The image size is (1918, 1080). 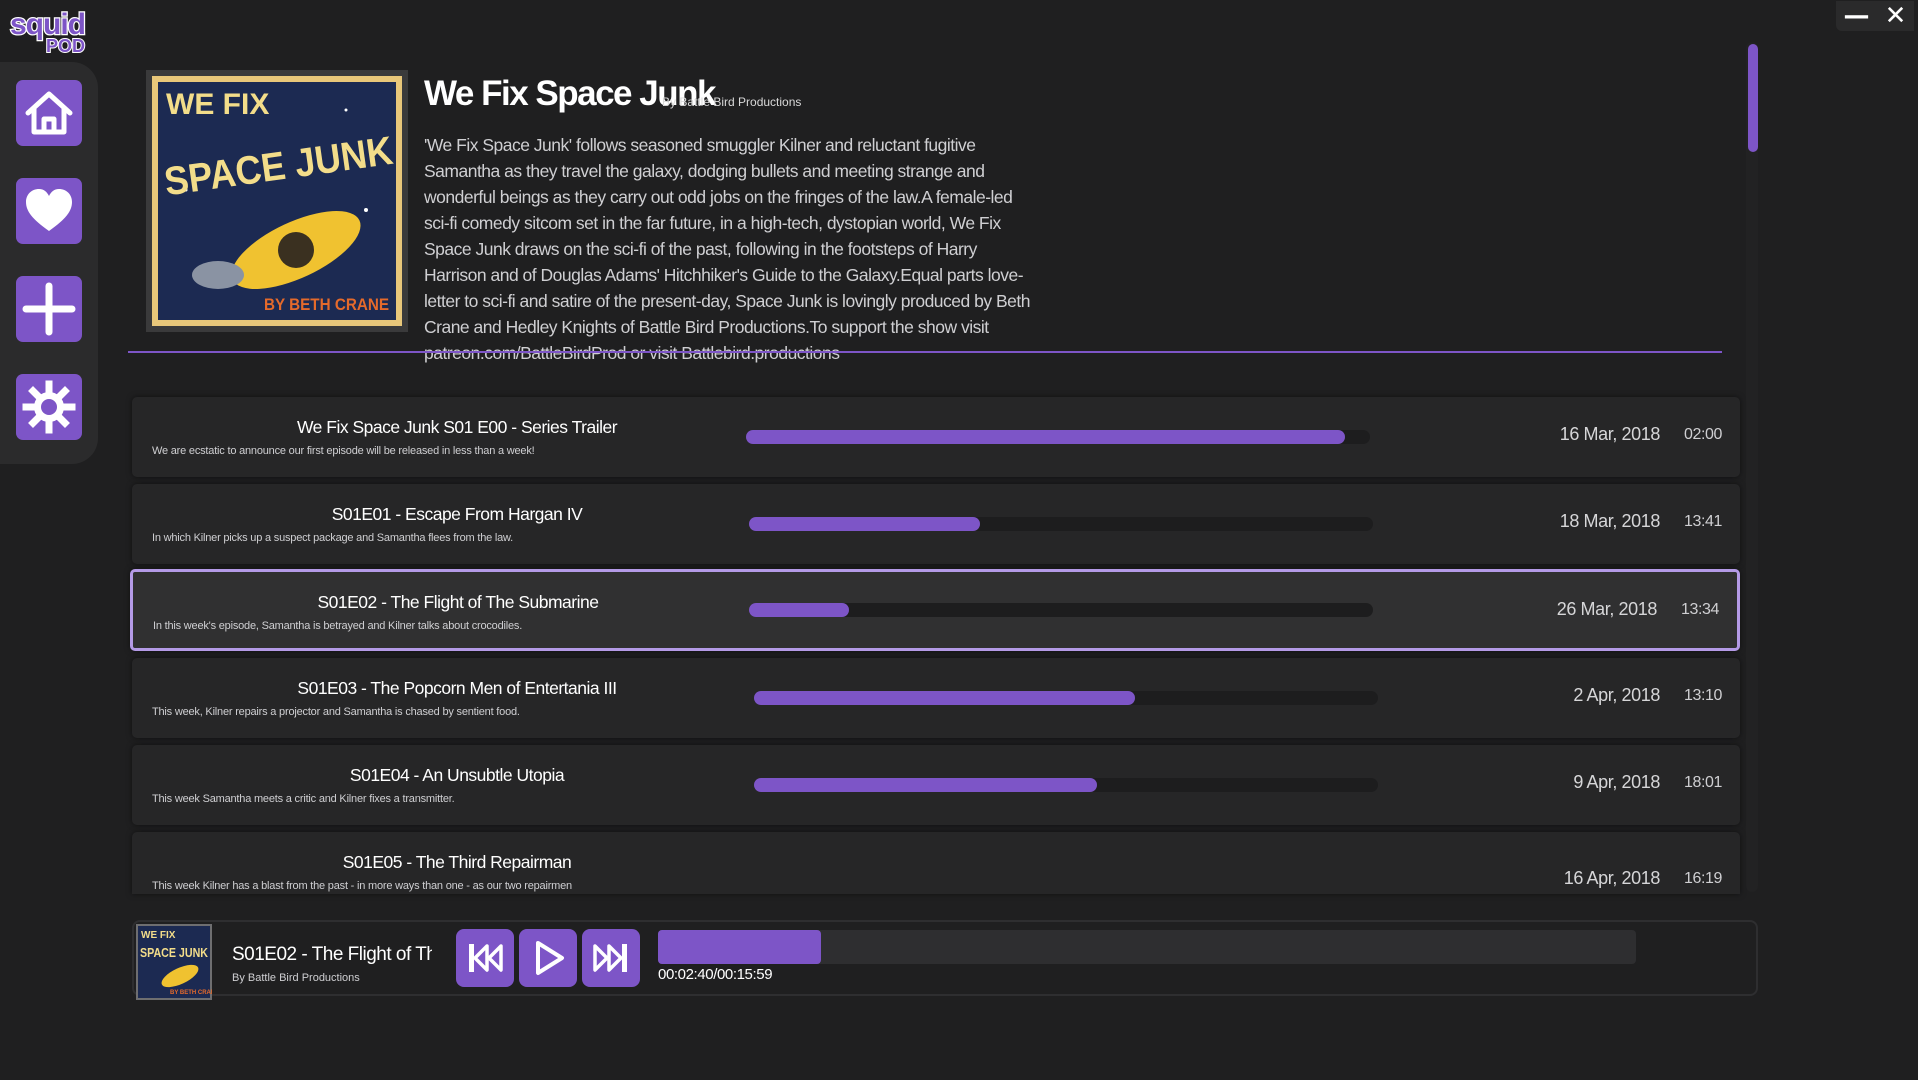 I want to click on episode-duration: 18:01, so click(x=1702, y=782).